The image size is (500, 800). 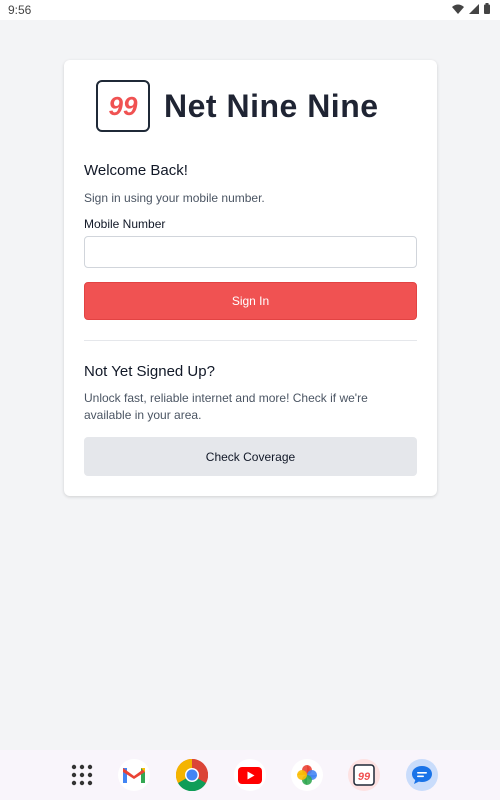 I want to click on mobile-number-label: Mobile Number, so click(x=125, y=224).